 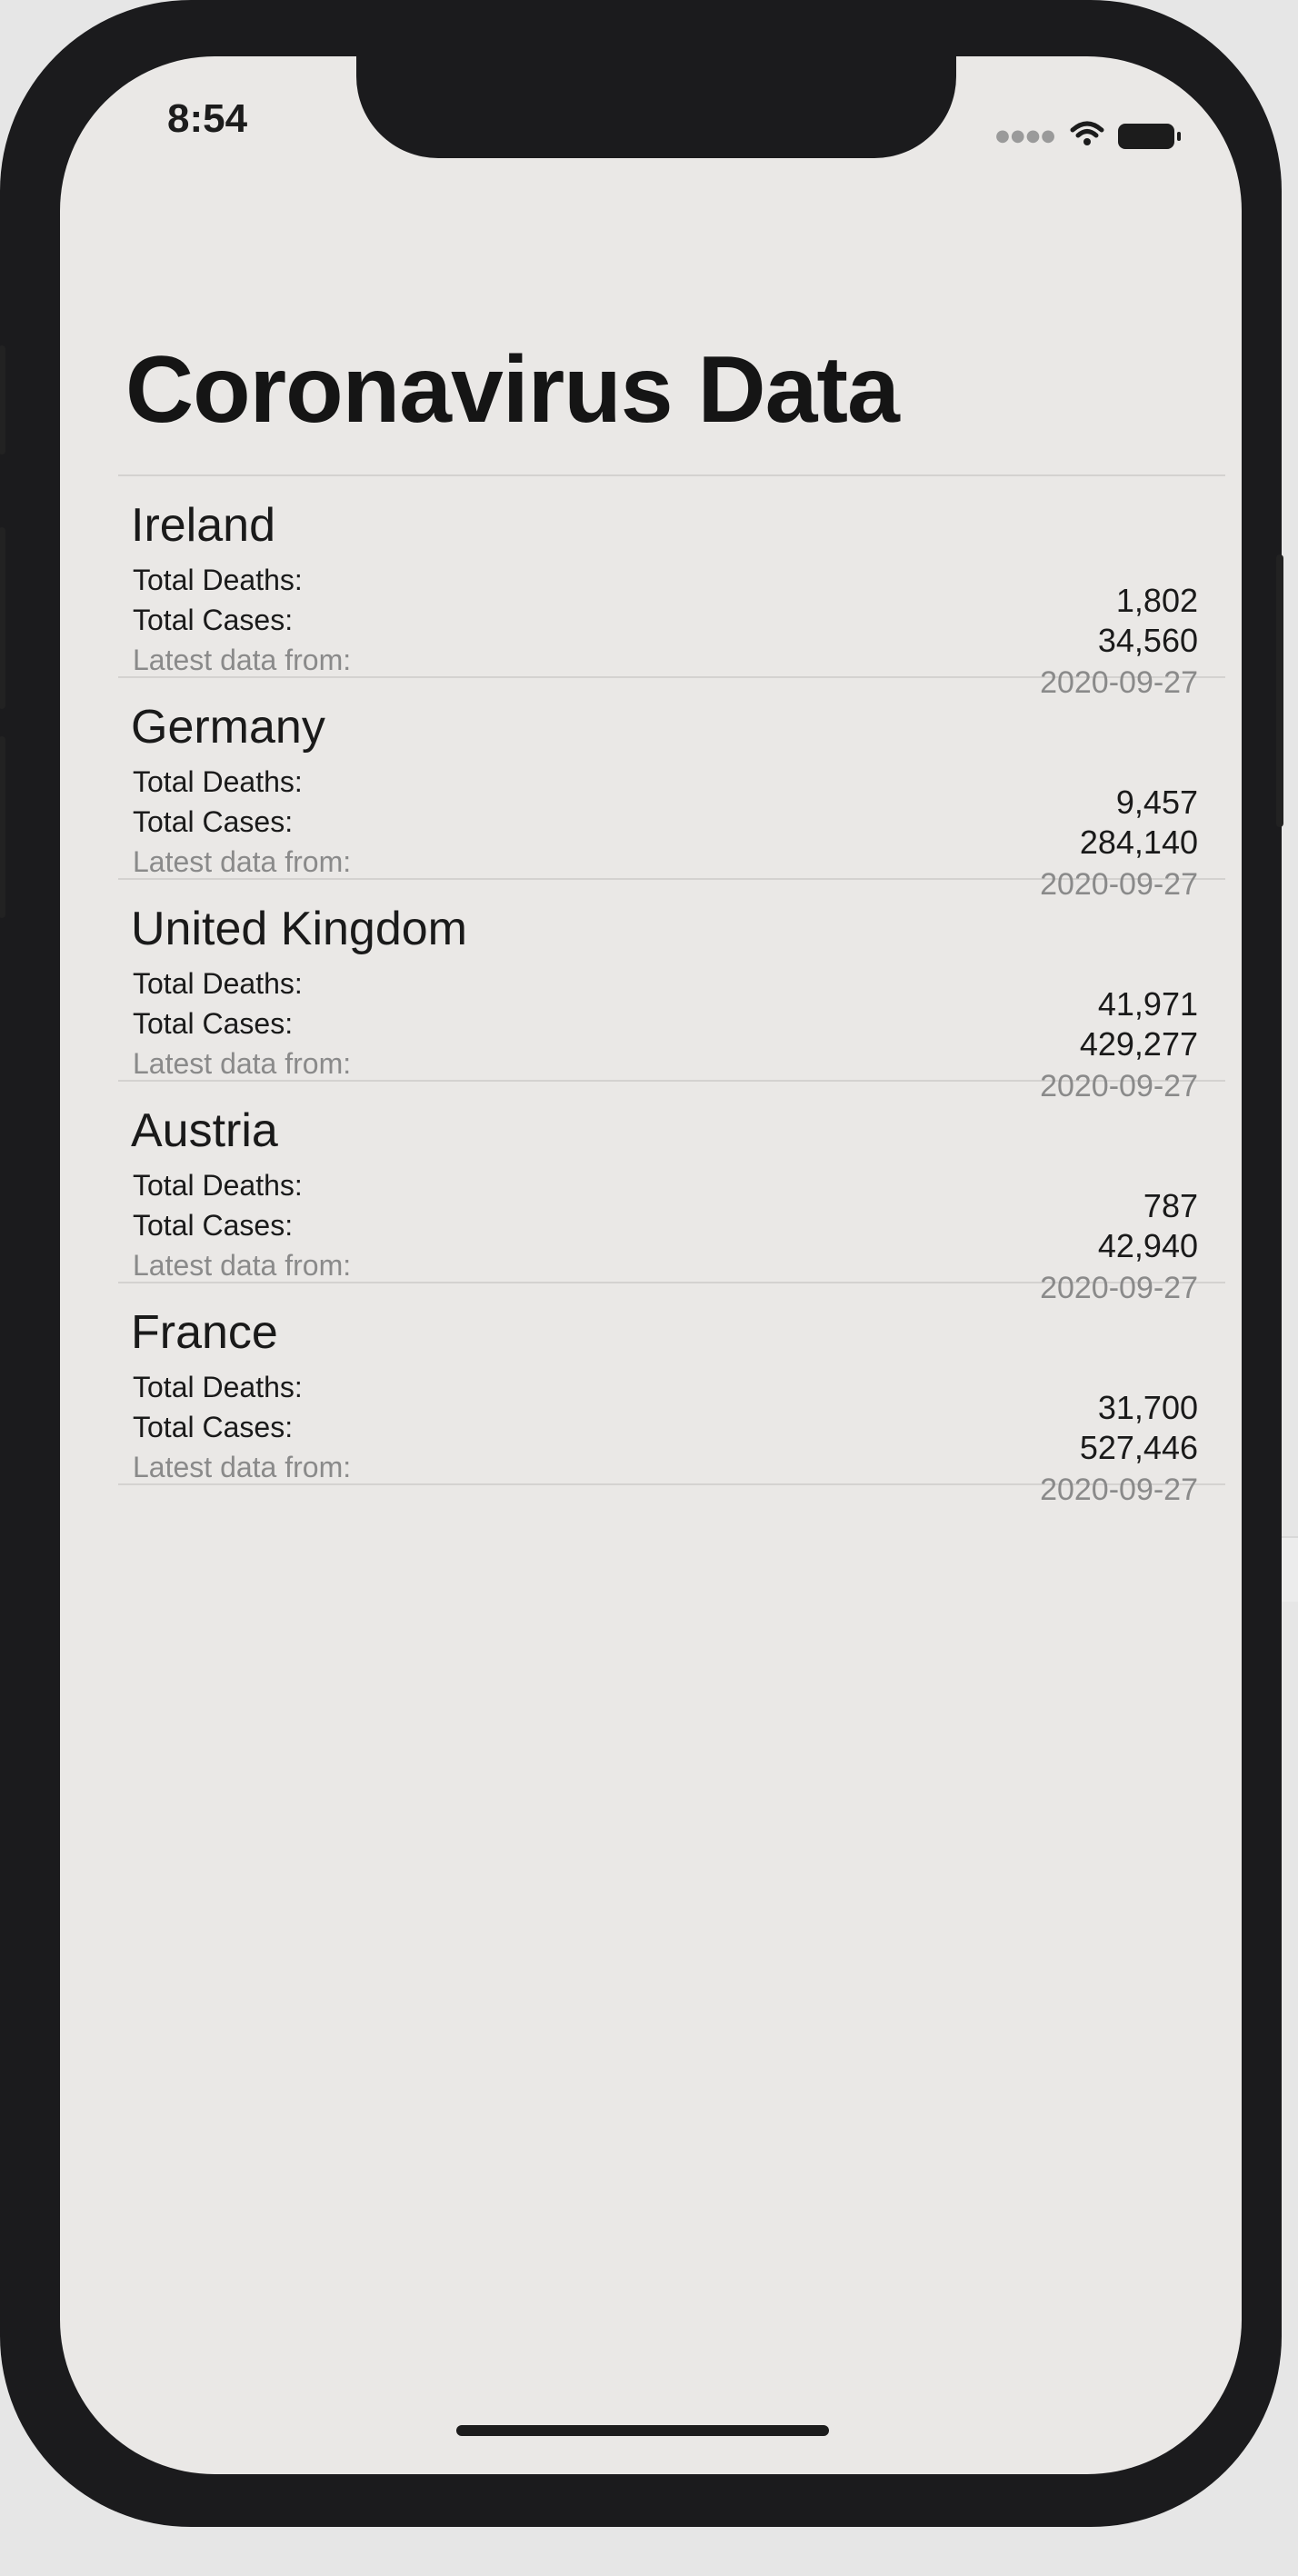 I want to click on total-deaths-value: 9,457, so click(x=1156, y=802).